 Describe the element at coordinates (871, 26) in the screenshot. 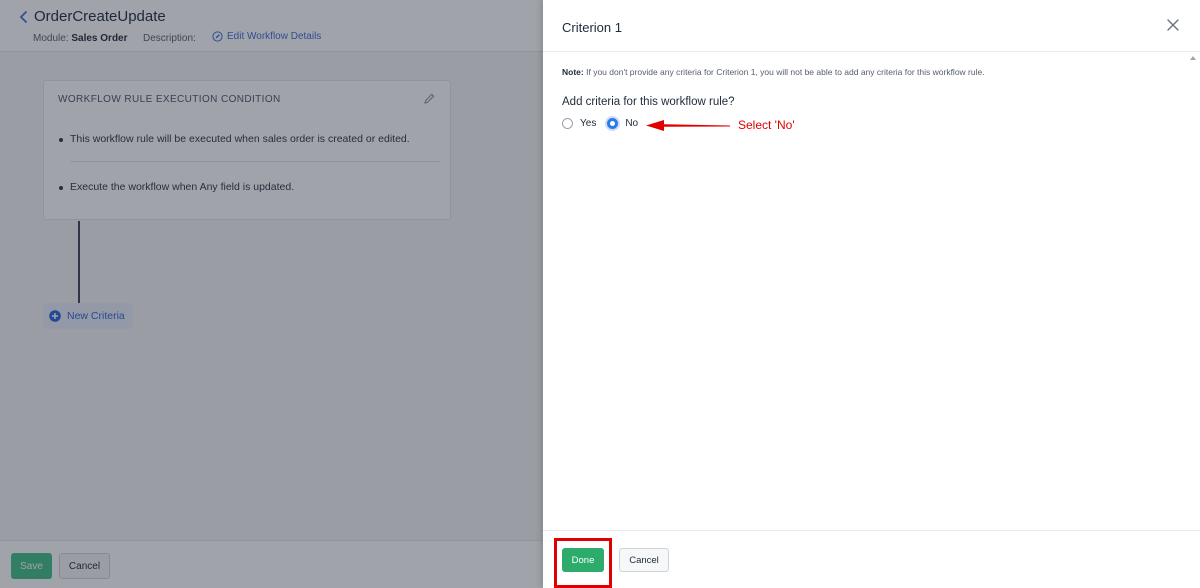

I see `panel-header: Criterion 1` at that location.